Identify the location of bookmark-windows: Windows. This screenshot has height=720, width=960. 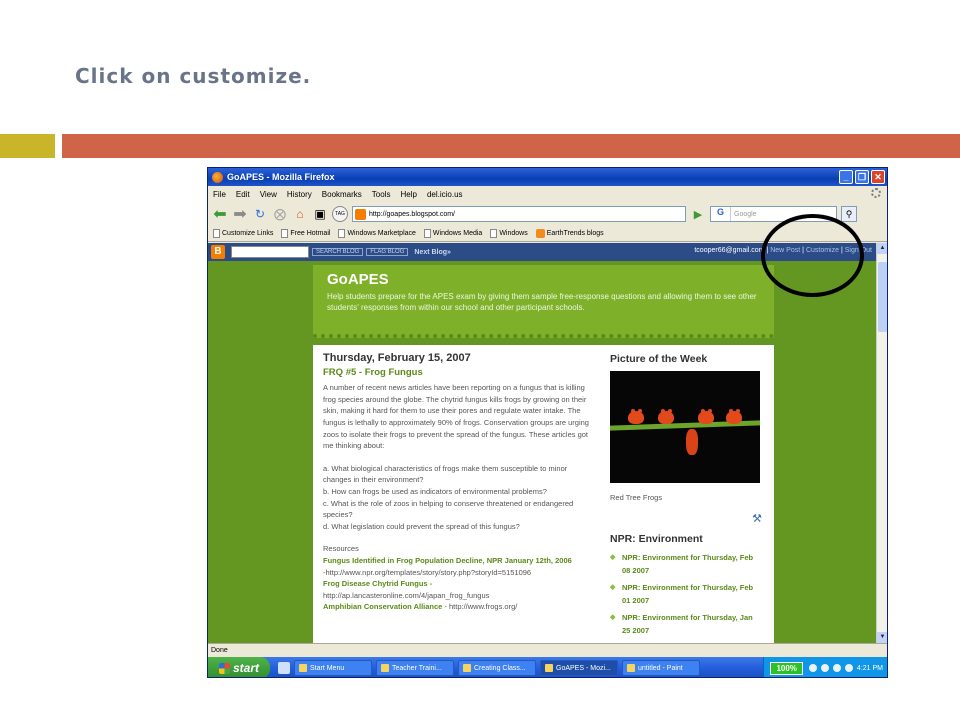
(509, 233).